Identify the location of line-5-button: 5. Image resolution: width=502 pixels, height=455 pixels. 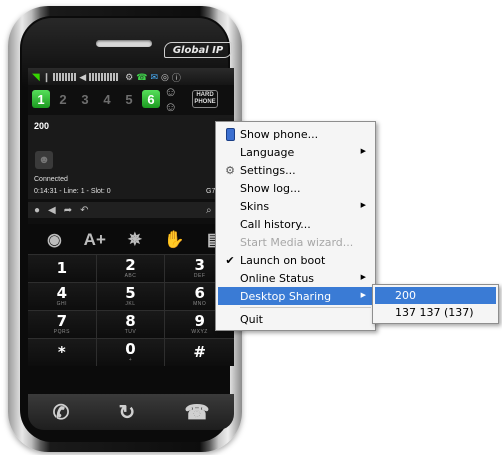
(129, 99).